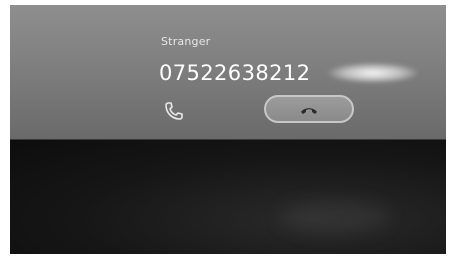  I want to click on caller-label: Stranger, so click(186, 41).